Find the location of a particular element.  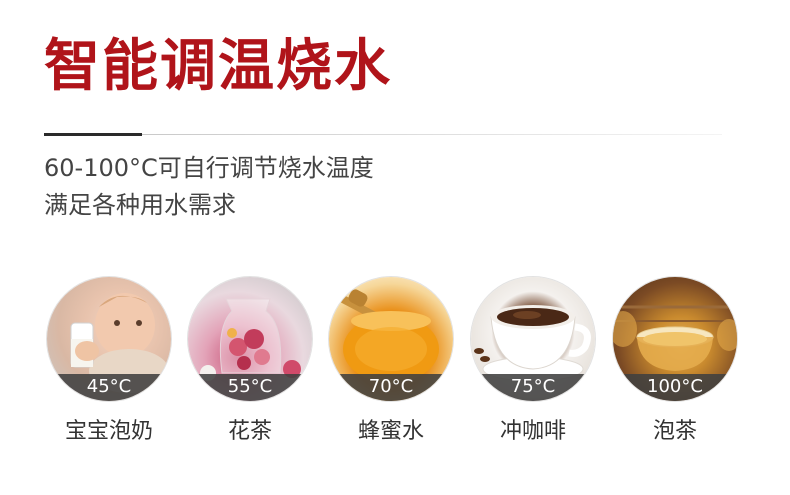

preset-item-tea: 100°C 泡茶 is located at coordinates (675, 361).